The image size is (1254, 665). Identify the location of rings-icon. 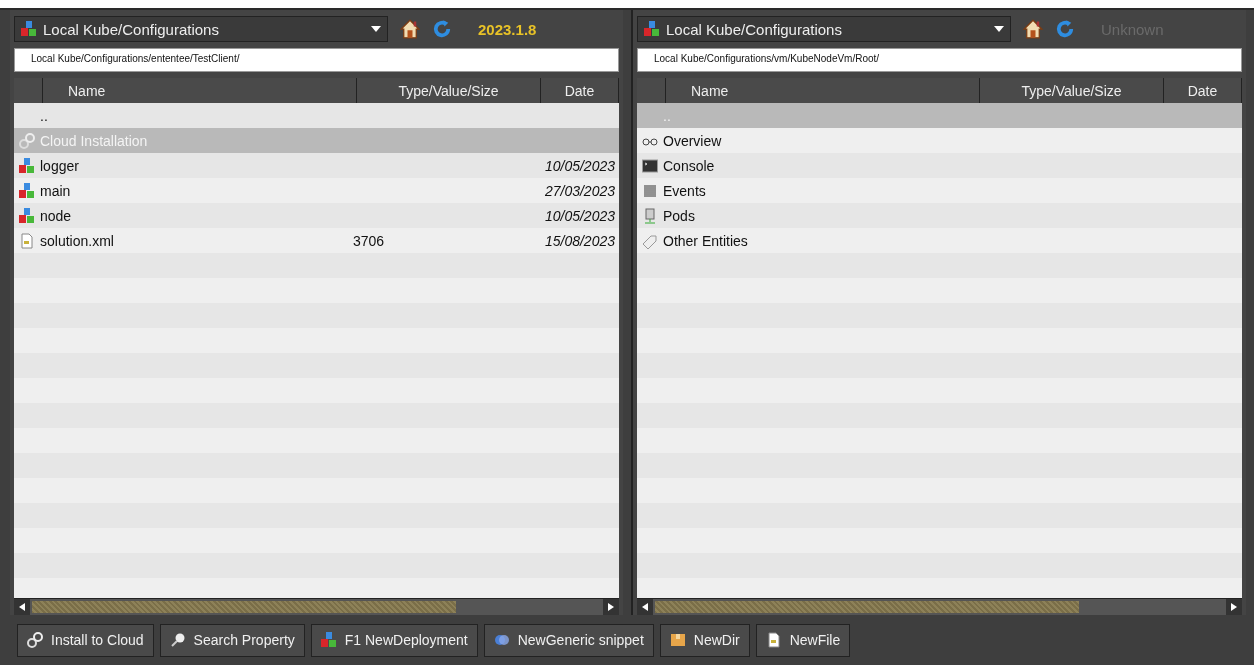
(501, 640).